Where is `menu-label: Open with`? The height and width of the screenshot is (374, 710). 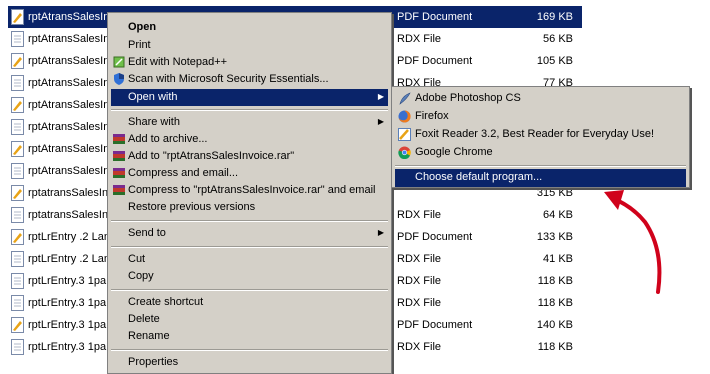
menu-label: Open with is located at coordinates (153, 97).